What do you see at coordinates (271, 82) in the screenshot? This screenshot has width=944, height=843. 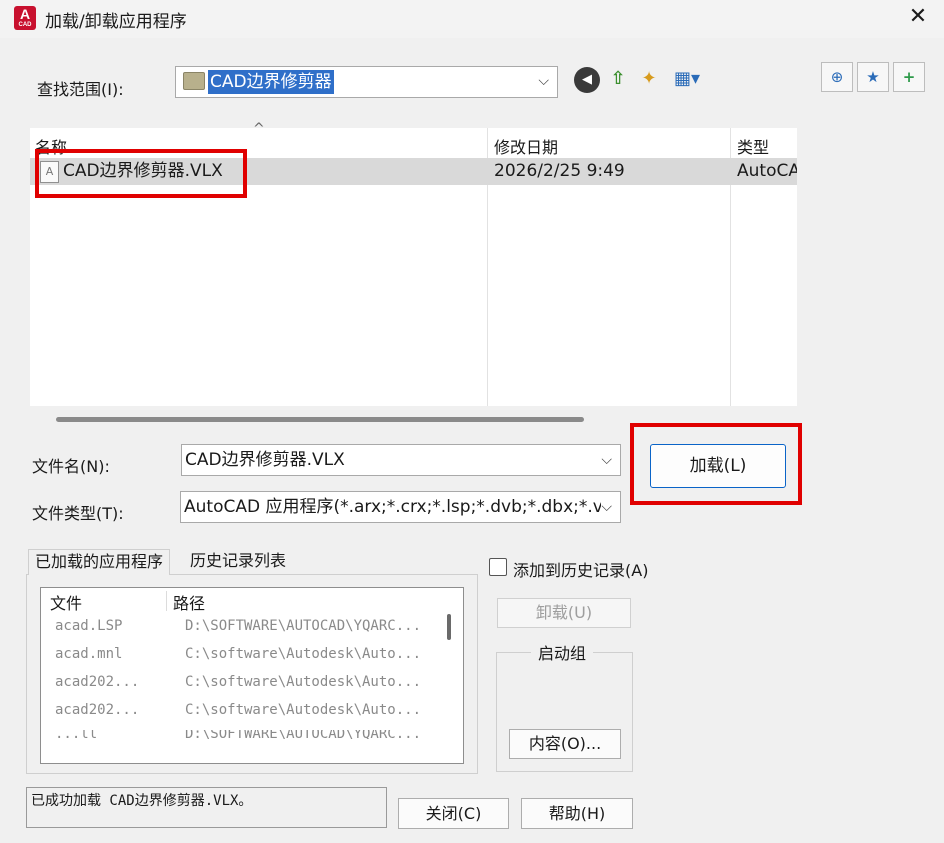 I see `lookin-value: CAD边界修剪器` at bounding box center [271, 82].